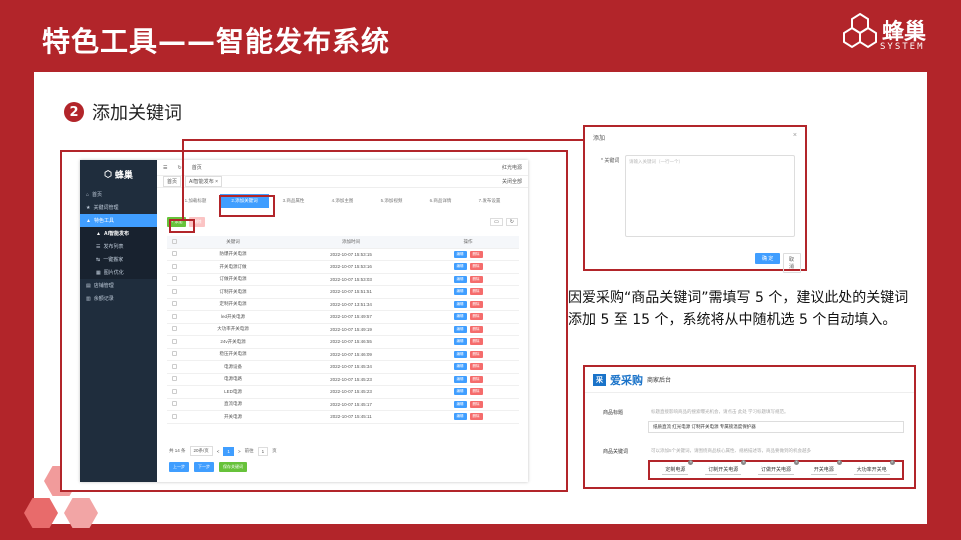  Describe the element at coordinates (440, 201) in the screenshot. I see `step-details: 6.商品详情` at that location.